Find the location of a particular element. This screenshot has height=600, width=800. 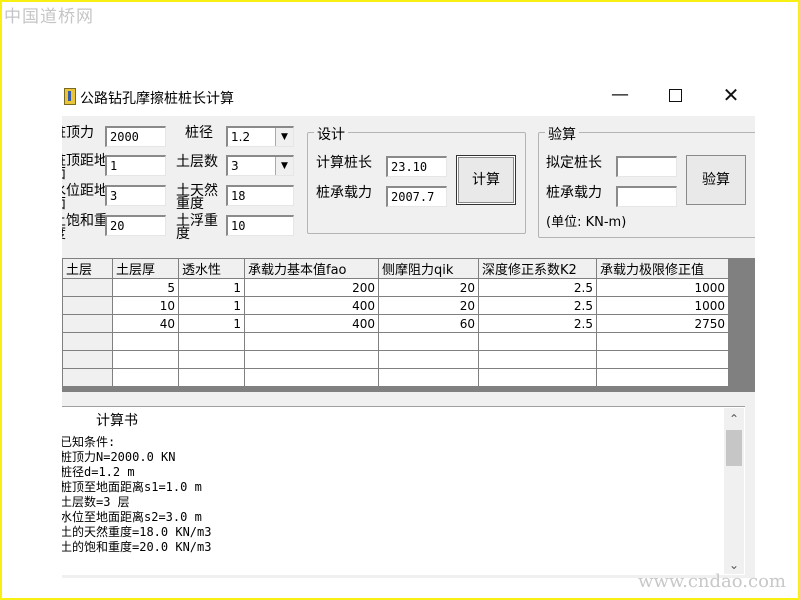

pile-top-force-field: 2000 is located at coordinates (135, 136).